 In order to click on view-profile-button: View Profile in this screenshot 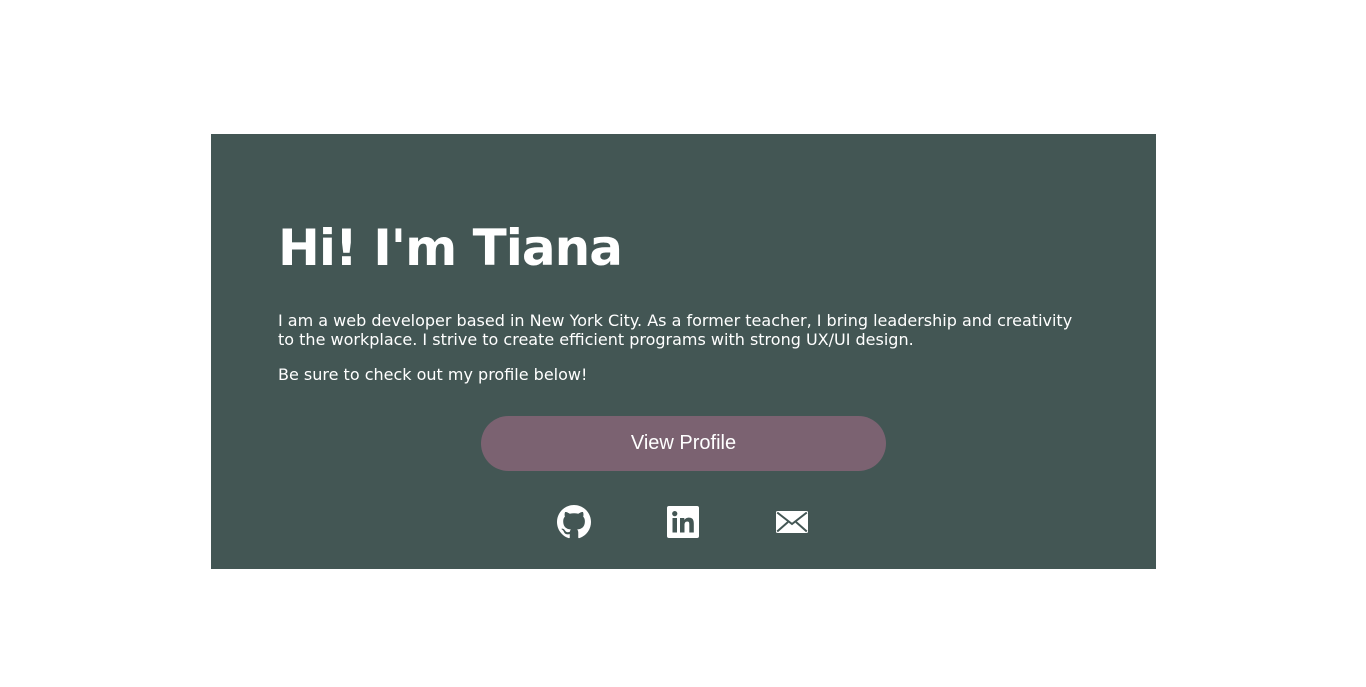, I will do `click(683, 443)`.